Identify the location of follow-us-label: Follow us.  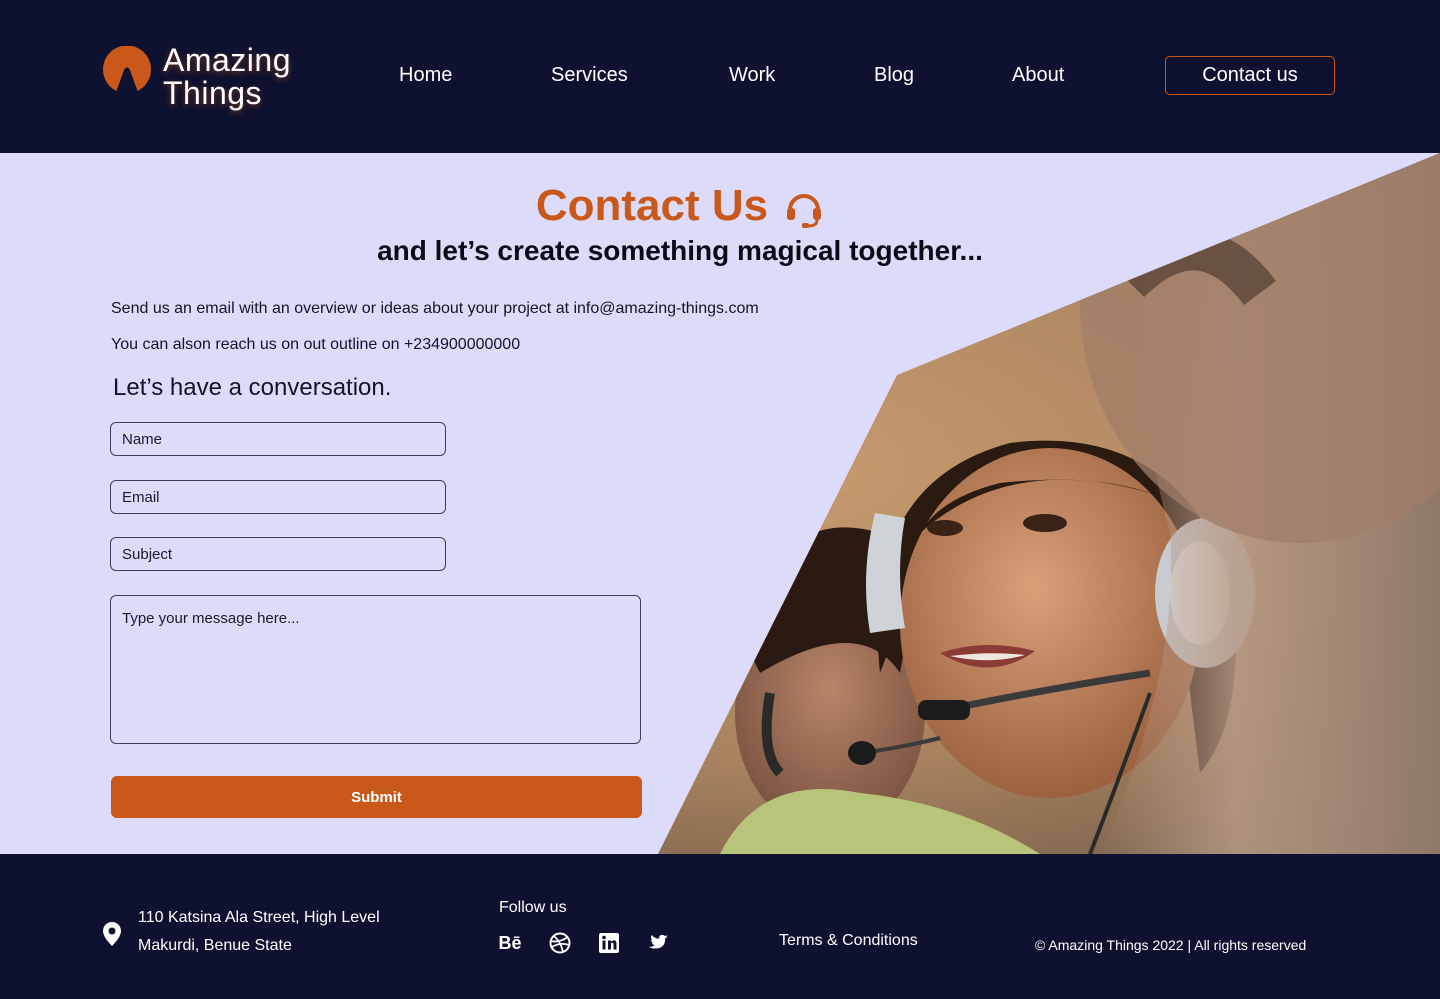
(533, 907).